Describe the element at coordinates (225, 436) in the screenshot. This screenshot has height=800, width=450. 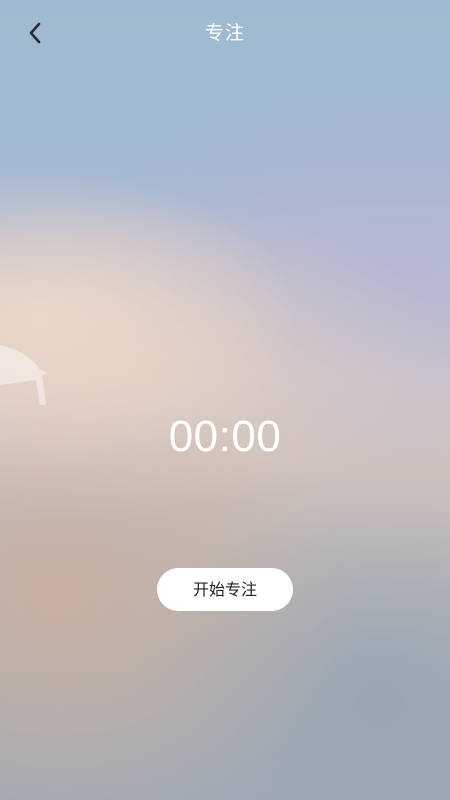
I see `timer-display: 00:00` at that location.